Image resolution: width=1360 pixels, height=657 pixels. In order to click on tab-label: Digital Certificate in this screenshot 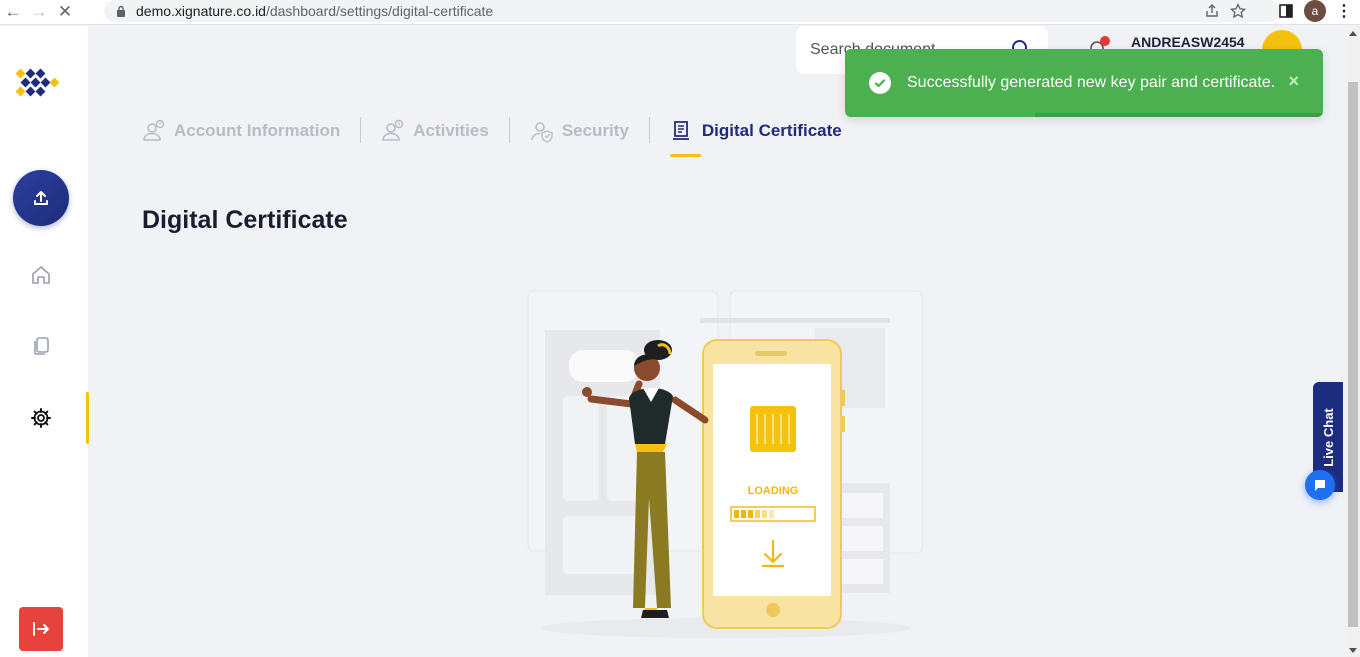, I will do `click(771, 130)`.